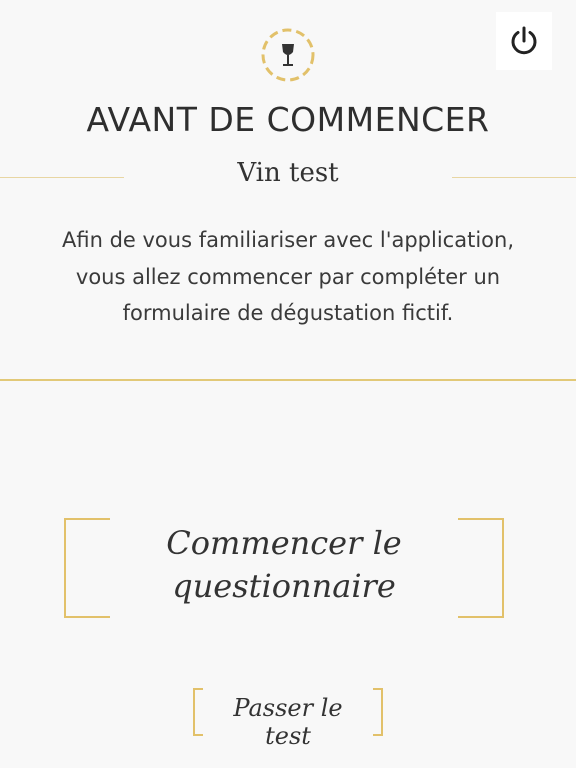 The height and width of the screenshot is (768, 576). Describe the element at coordinates (284, 564) in the screenshot. I see `start-questionnaire-label: Commencer le questionnaire` at that location.